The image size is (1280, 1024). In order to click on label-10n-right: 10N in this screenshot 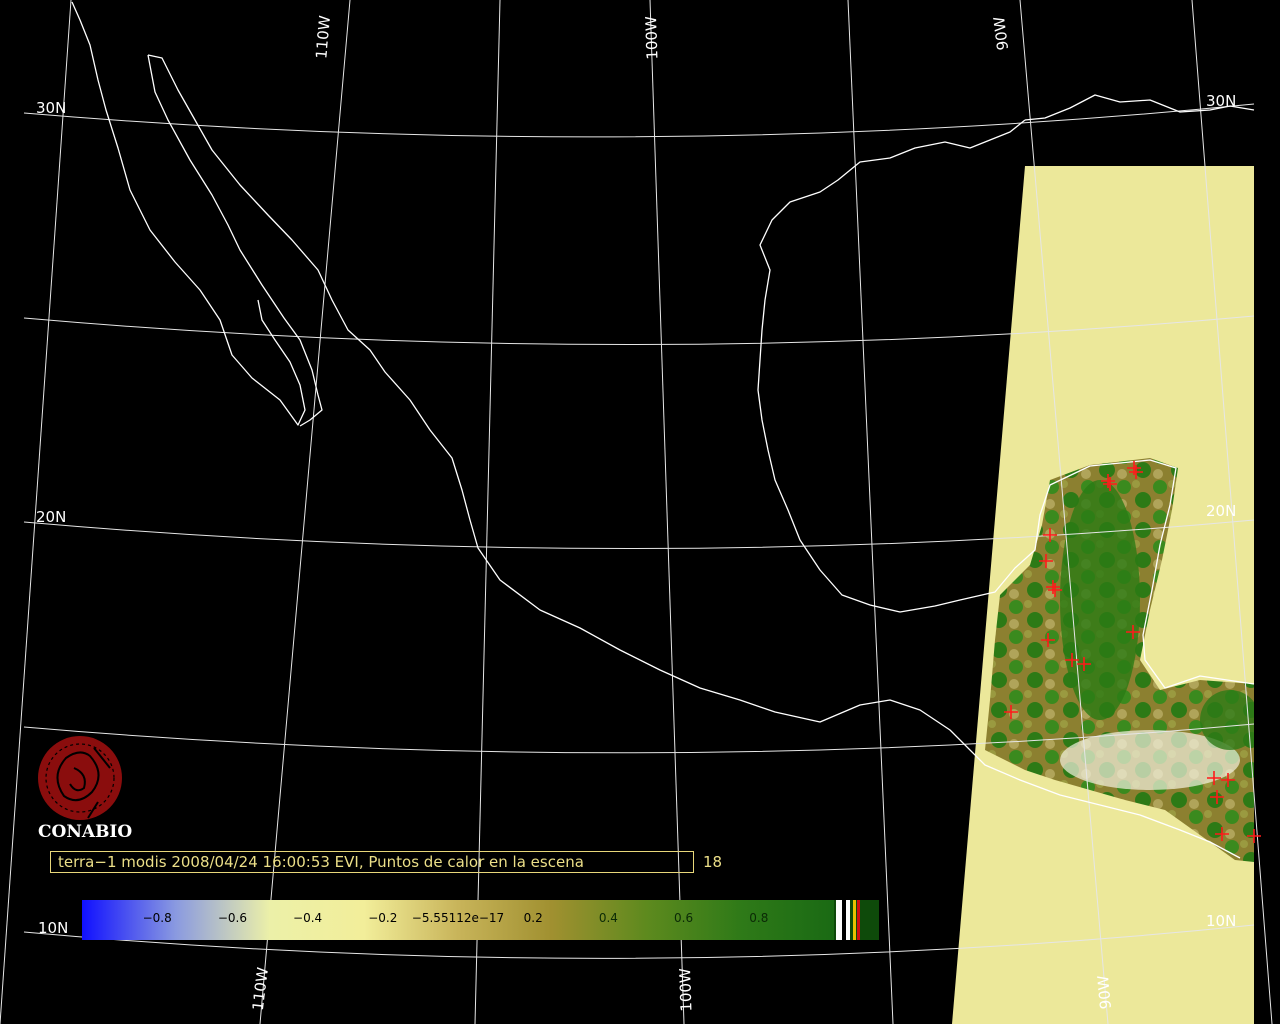, I will do `click(1221, 921)`.